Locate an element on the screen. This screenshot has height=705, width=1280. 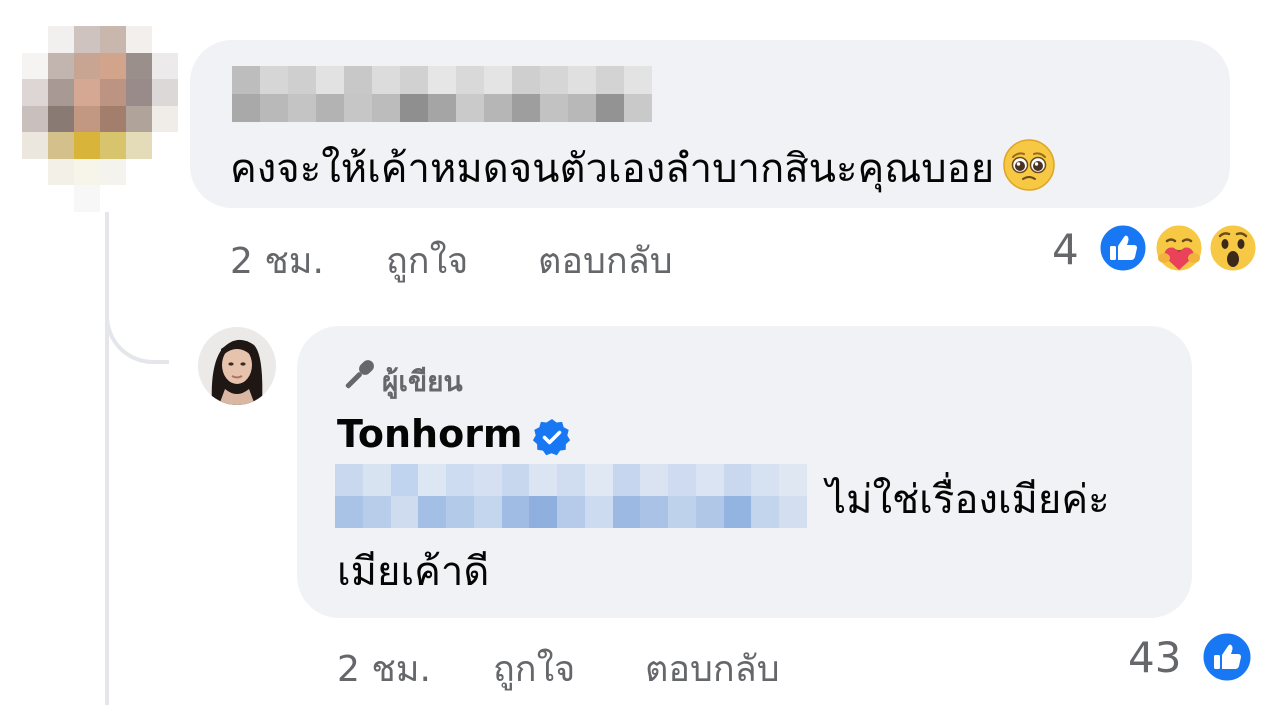
reply-timestamp: 2 ชม. is located at coordinates (384, 668).